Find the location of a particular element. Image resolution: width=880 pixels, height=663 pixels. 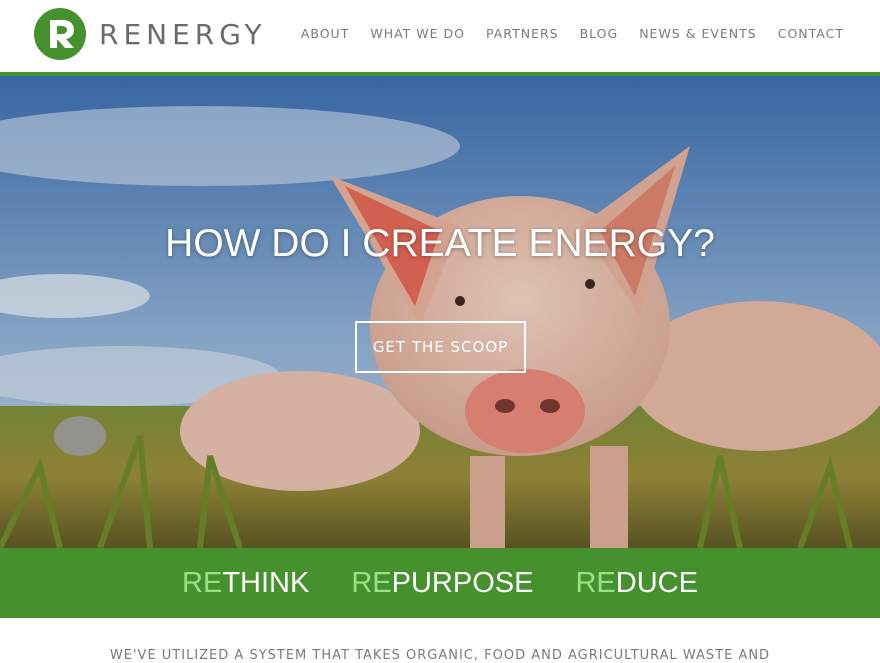

logo-link: RENERGY is located at coordinates (150, 34).